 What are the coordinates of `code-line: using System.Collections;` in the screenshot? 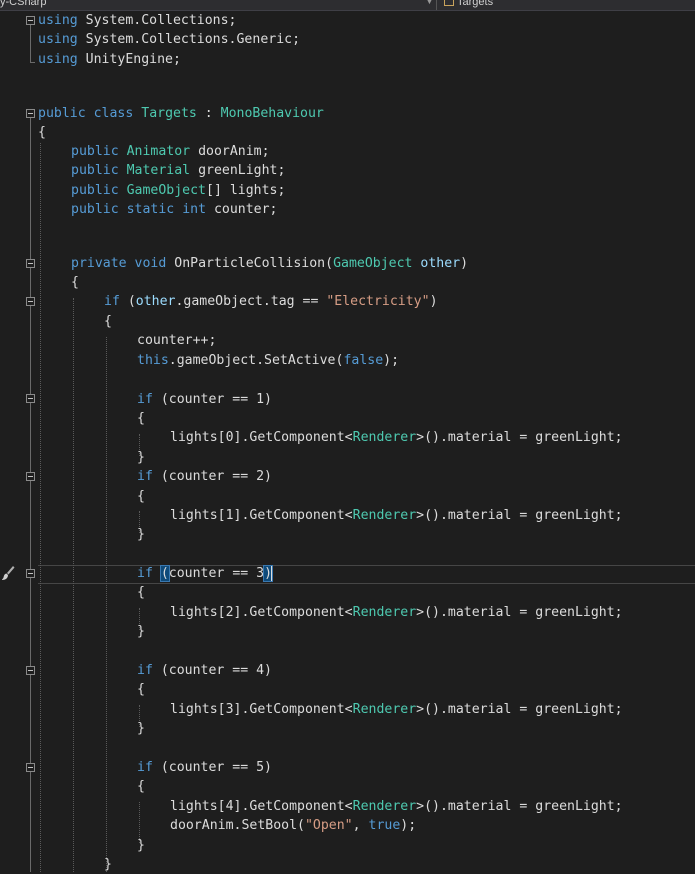 It's located at (137, 20).